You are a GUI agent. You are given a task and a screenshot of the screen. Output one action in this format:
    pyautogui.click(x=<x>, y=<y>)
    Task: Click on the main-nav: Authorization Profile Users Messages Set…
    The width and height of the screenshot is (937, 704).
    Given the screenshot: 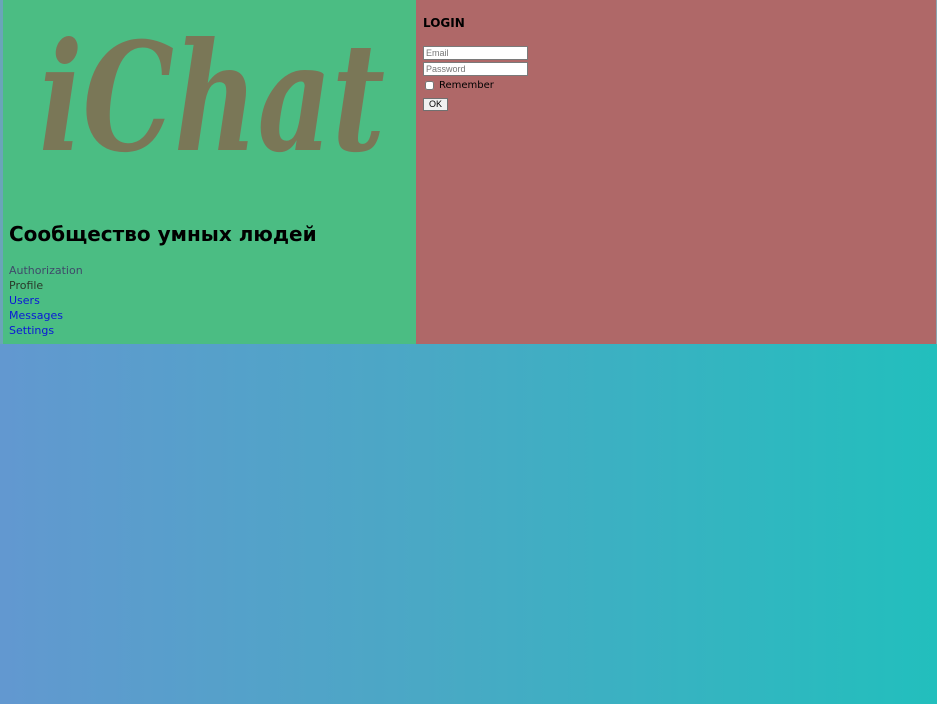 What is the action you would take?
    pyautogui.click(x=46, y=300)
    